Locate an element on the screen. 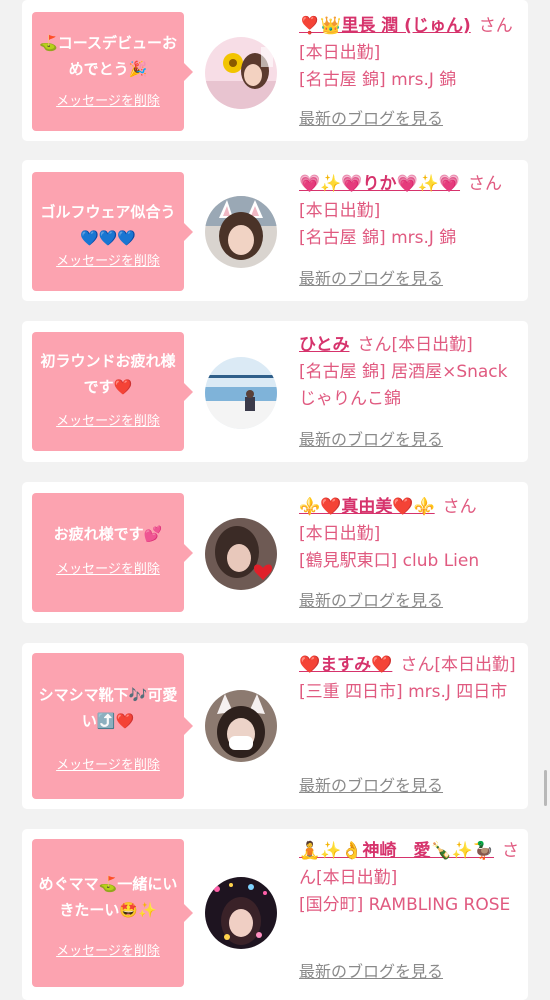  cast-info: 💗✨💗りか💗✨💗 さん [本日出勤] [名古屋 錦] mrs.J 錦 is located at coordinates (410, 211).